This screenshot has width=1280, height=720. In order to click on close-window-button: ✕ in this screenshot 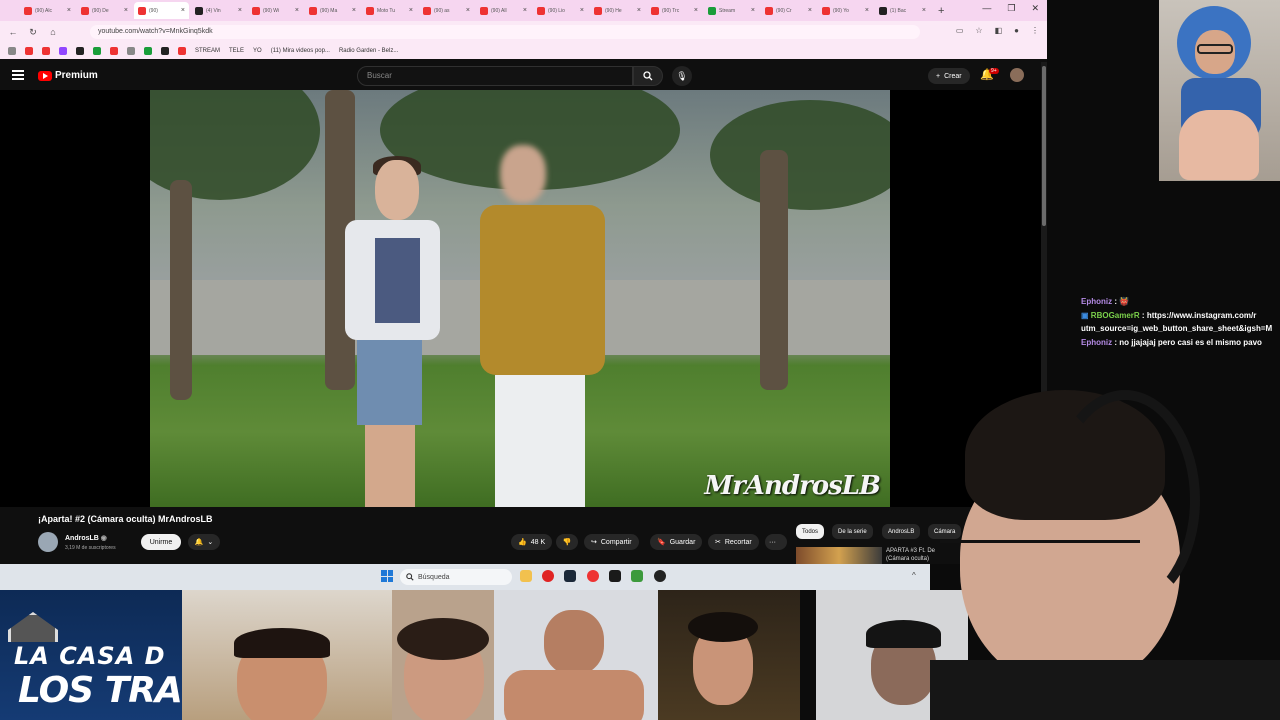, I will do `click(1035, 8)`.